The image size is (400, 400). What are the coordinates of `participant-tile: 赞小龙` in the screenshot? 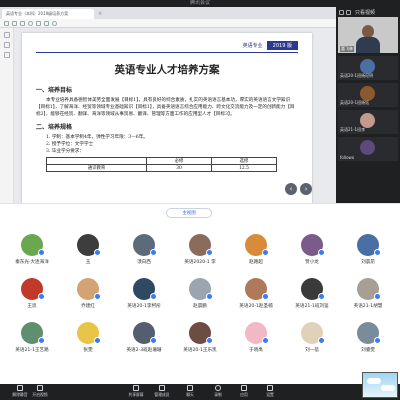 It's located at (312, 249).